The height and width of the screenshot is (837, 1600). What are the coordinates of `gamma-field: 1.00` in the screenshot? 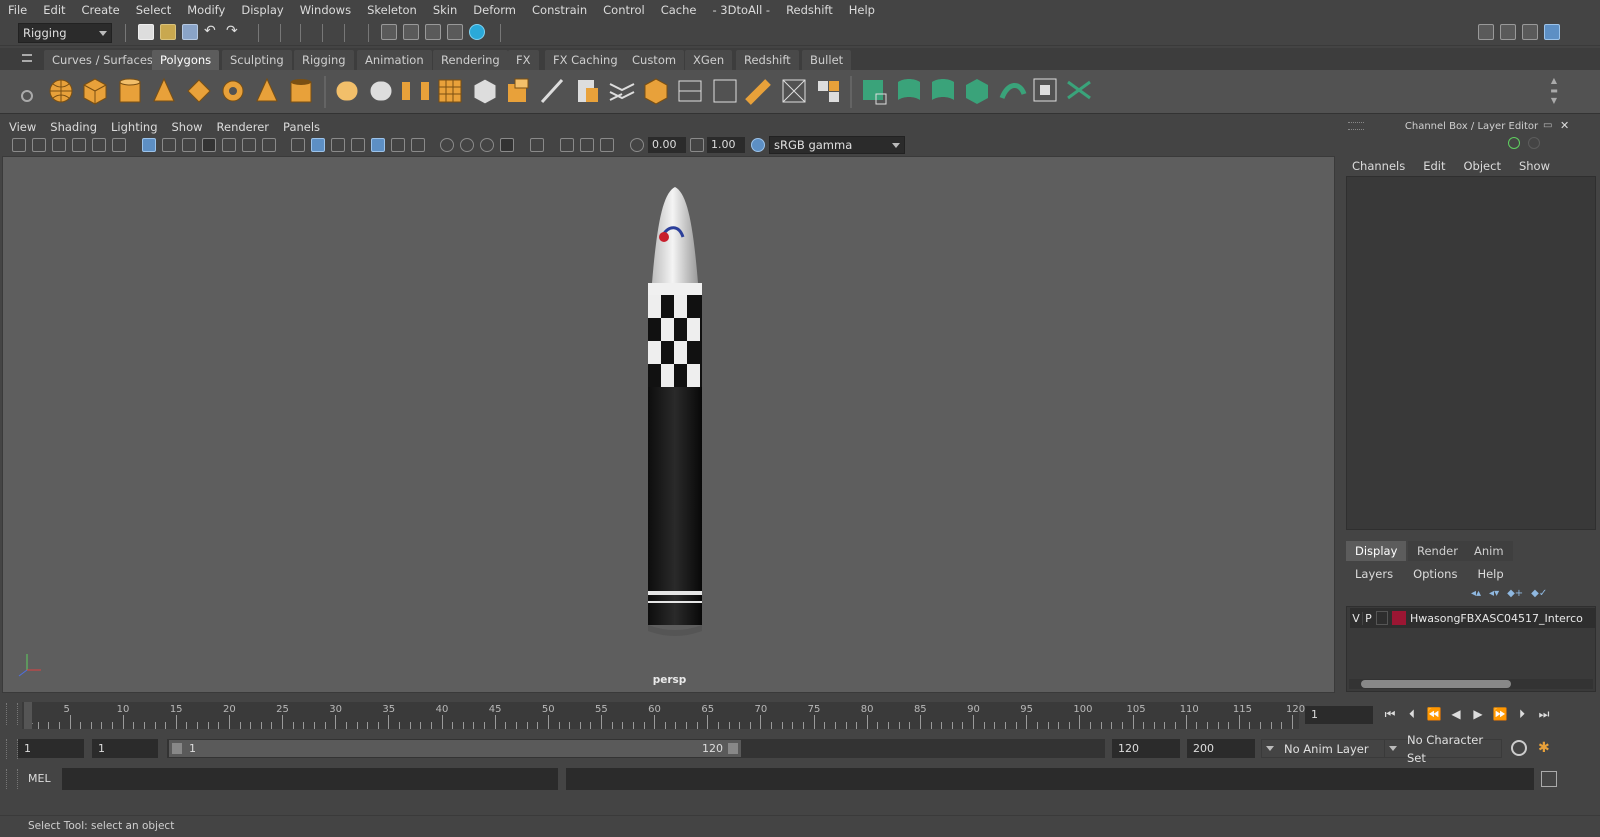 It's located at (726, 145).